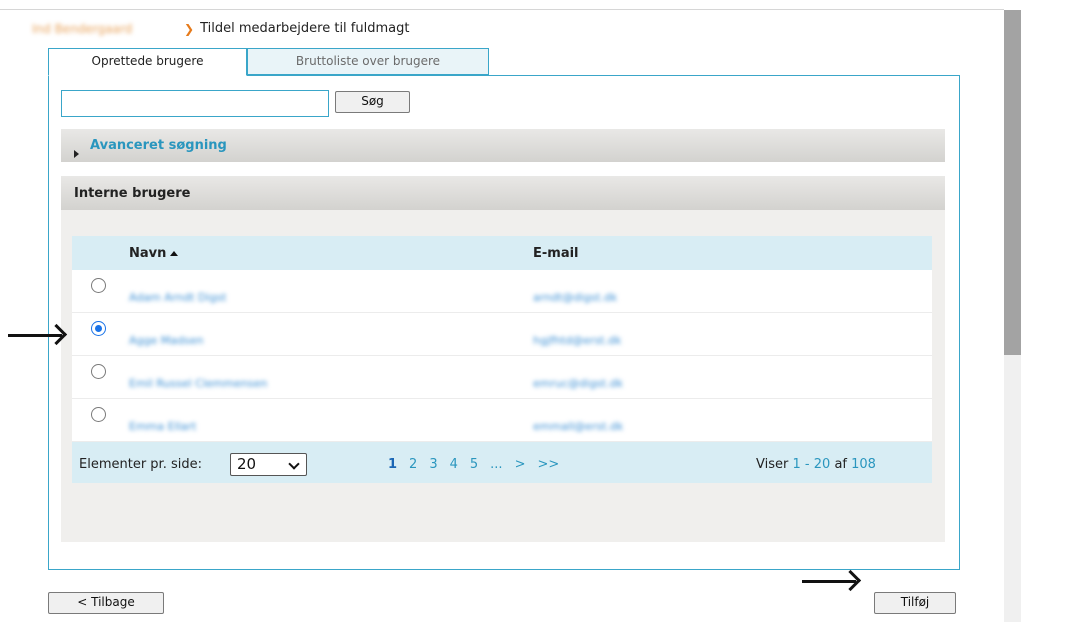 The image size is (1088, 622). Describe the element at coordinates (479, 464) in the screenshot. I see `pagination: 1 2 3 4 5 ... > >>` at that location.